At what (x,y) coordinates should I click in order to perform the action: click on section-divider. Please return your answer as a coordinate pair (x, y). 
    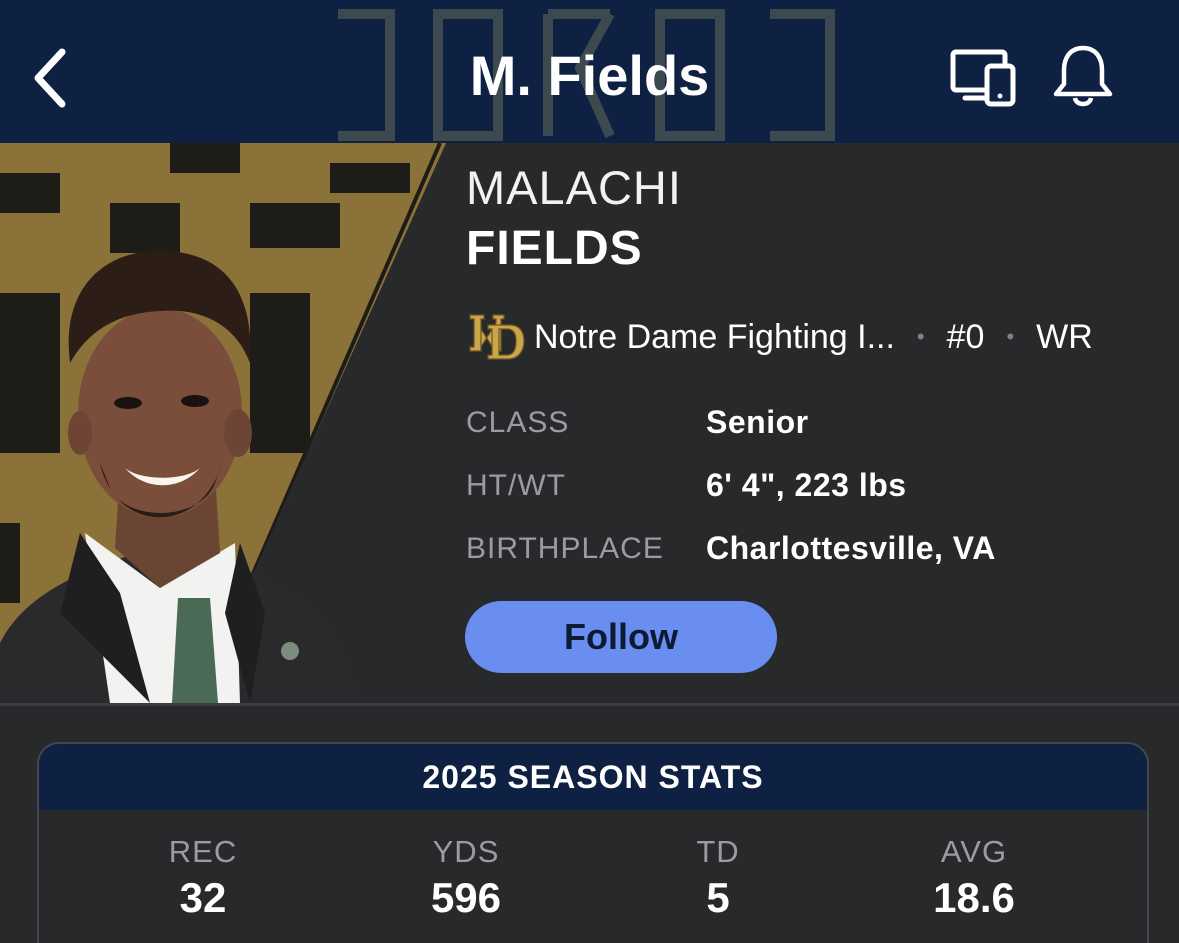
    Looking at the image, I should click on (589, 704).